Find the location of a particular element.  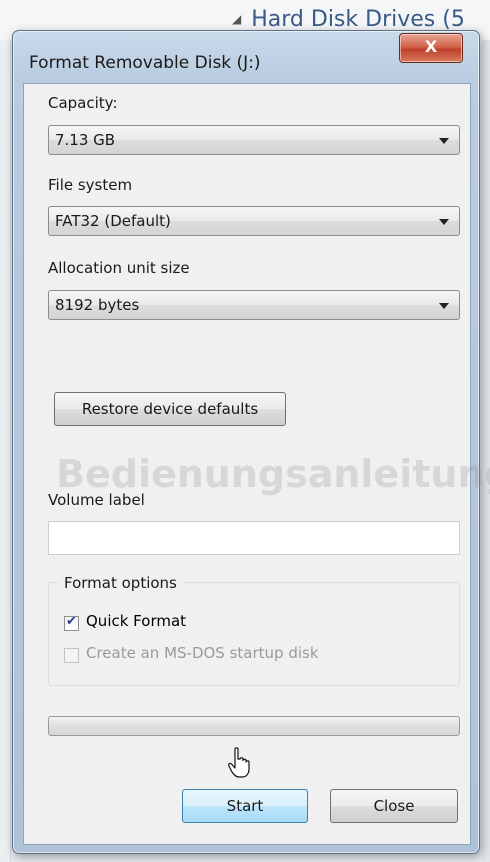

format-progress-bar is located at coordinates (254, 726).